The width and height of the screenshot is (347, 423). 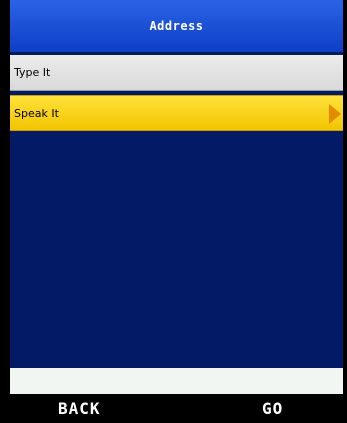 What do you see at coordinates (79, 408) in the screenshot?
I see `back-softkey: BACK` at bounding box center [79, 408].